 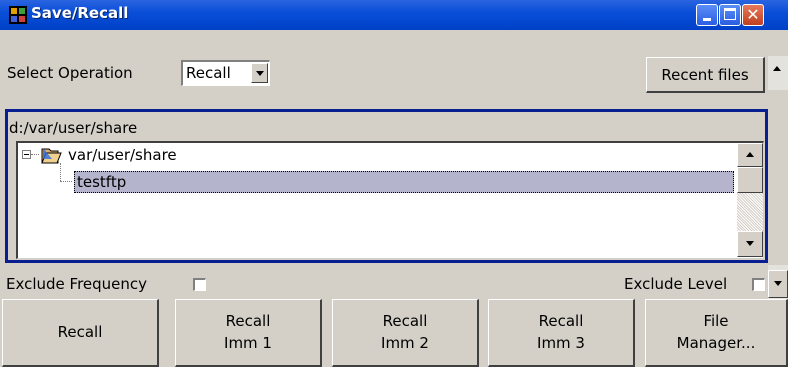 What do you see at coordinates (405, 343) in the screenshot?
I see `button-label-line2: Imm 2` at bounding box center [405, 343].